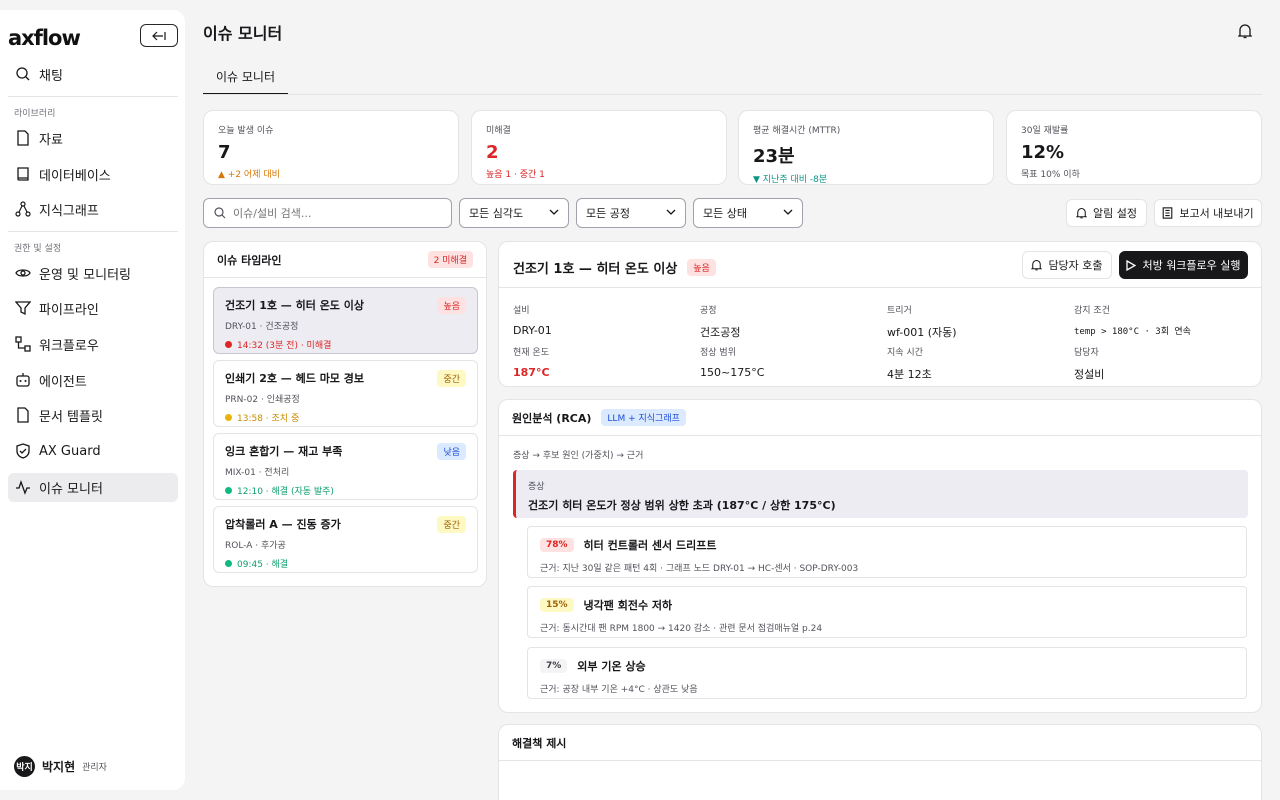 The image size is (1280, 800). Describe the element at coordinates (93, 487) in the screenshot. I see `sidebar-item-issue-monitor: 이슈 모니터` at that location.